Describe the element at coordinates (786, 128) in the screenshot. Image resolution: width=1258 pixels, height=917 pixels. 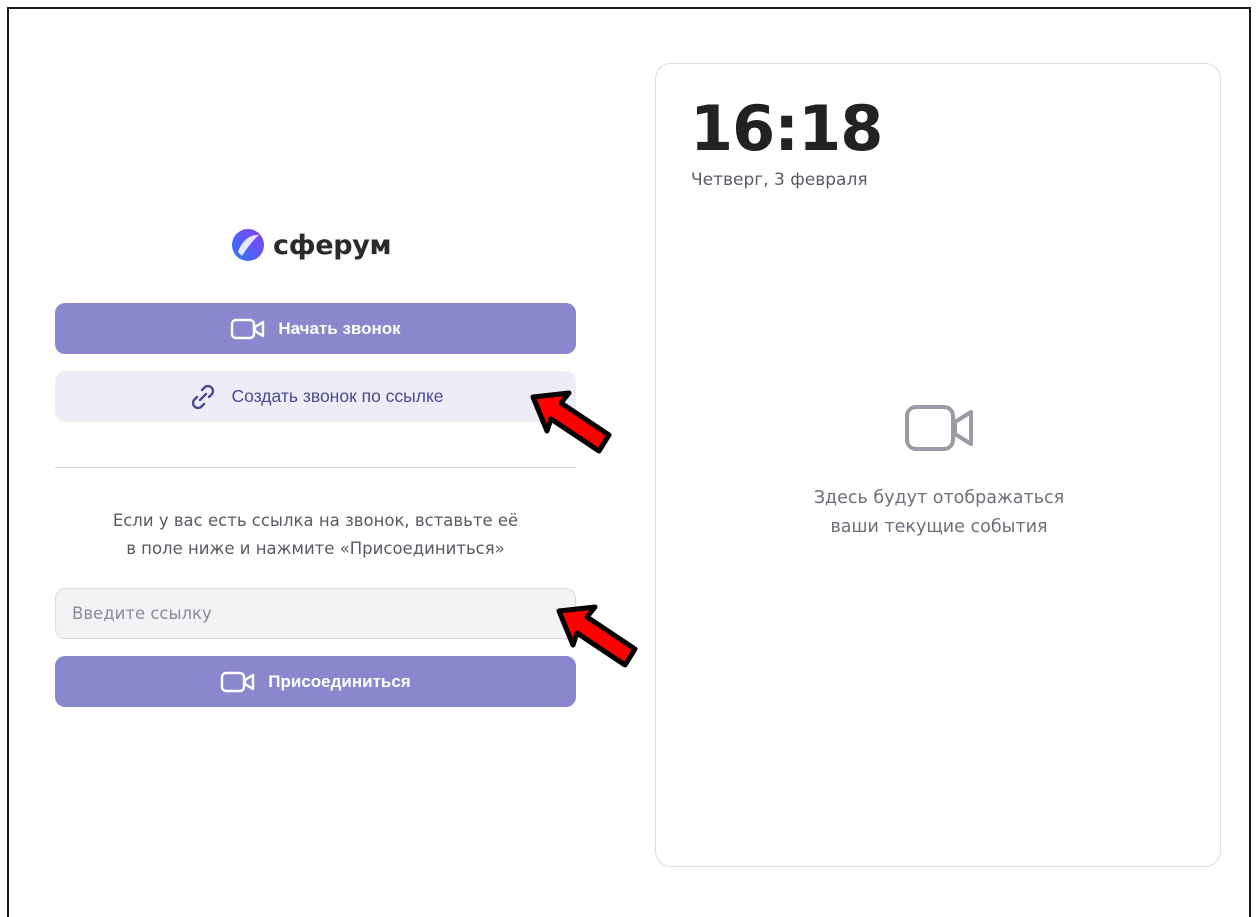
I see `current-time: 16:18` at that location.